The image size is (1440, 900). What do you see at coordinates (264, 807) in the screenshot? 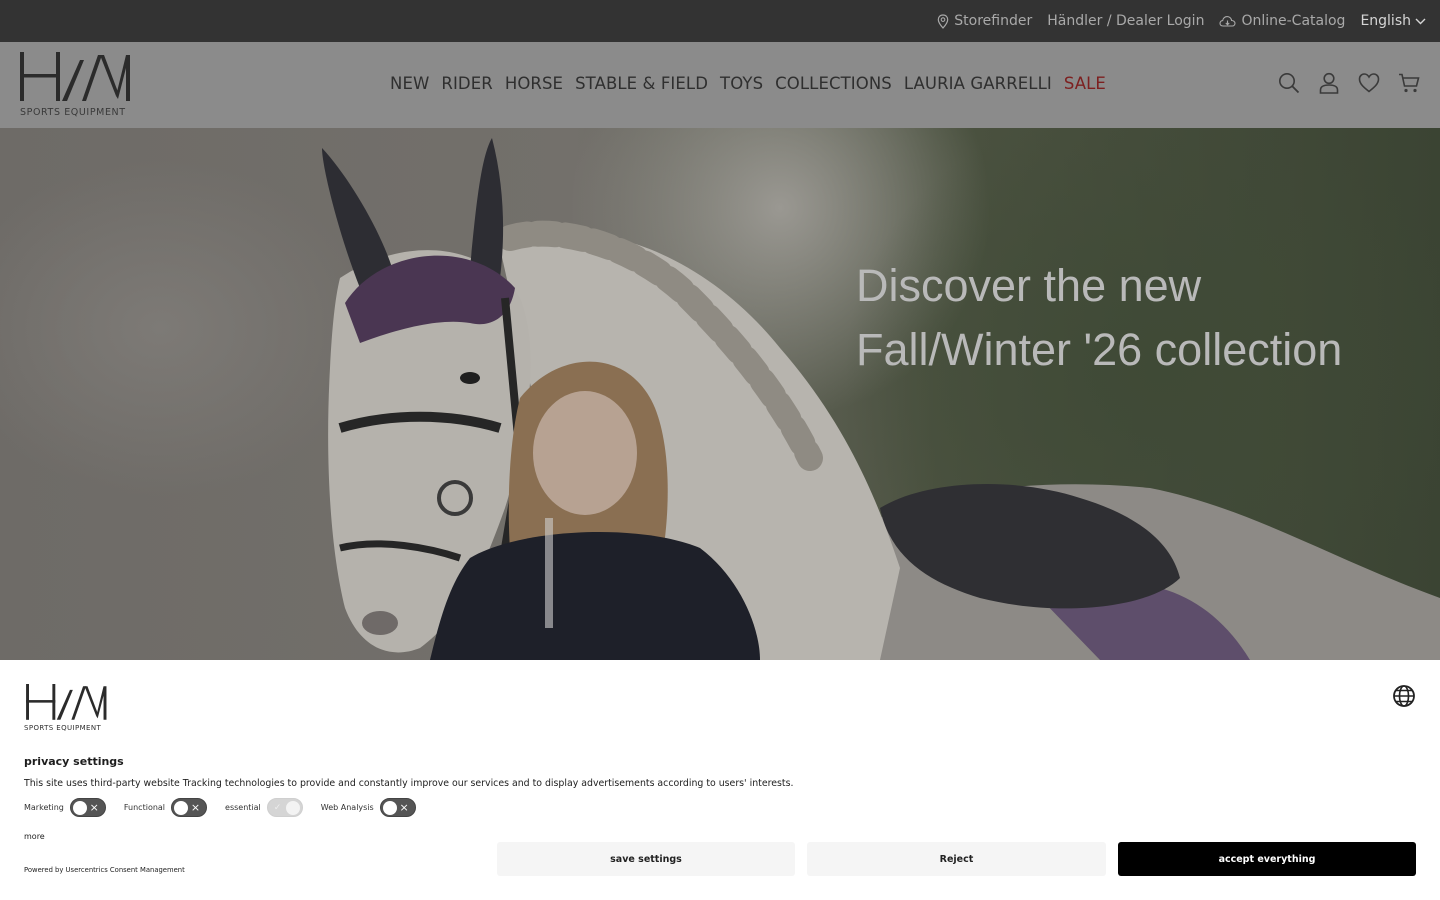
I see `toggle-essential: essential ✓` at bounding box center [264, 807].